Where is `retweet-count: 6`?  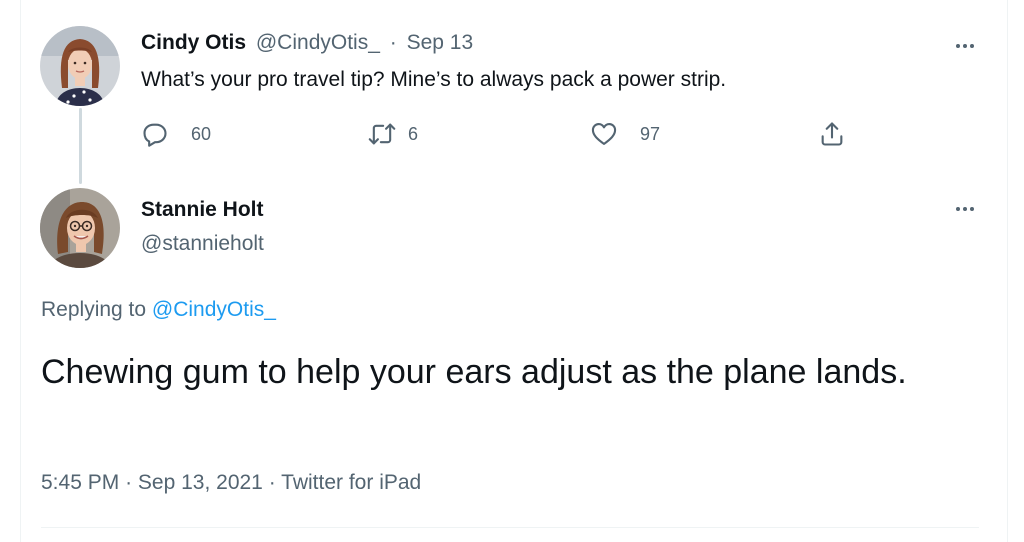 retweet-count: 6 is located at coordinates (413, 133).